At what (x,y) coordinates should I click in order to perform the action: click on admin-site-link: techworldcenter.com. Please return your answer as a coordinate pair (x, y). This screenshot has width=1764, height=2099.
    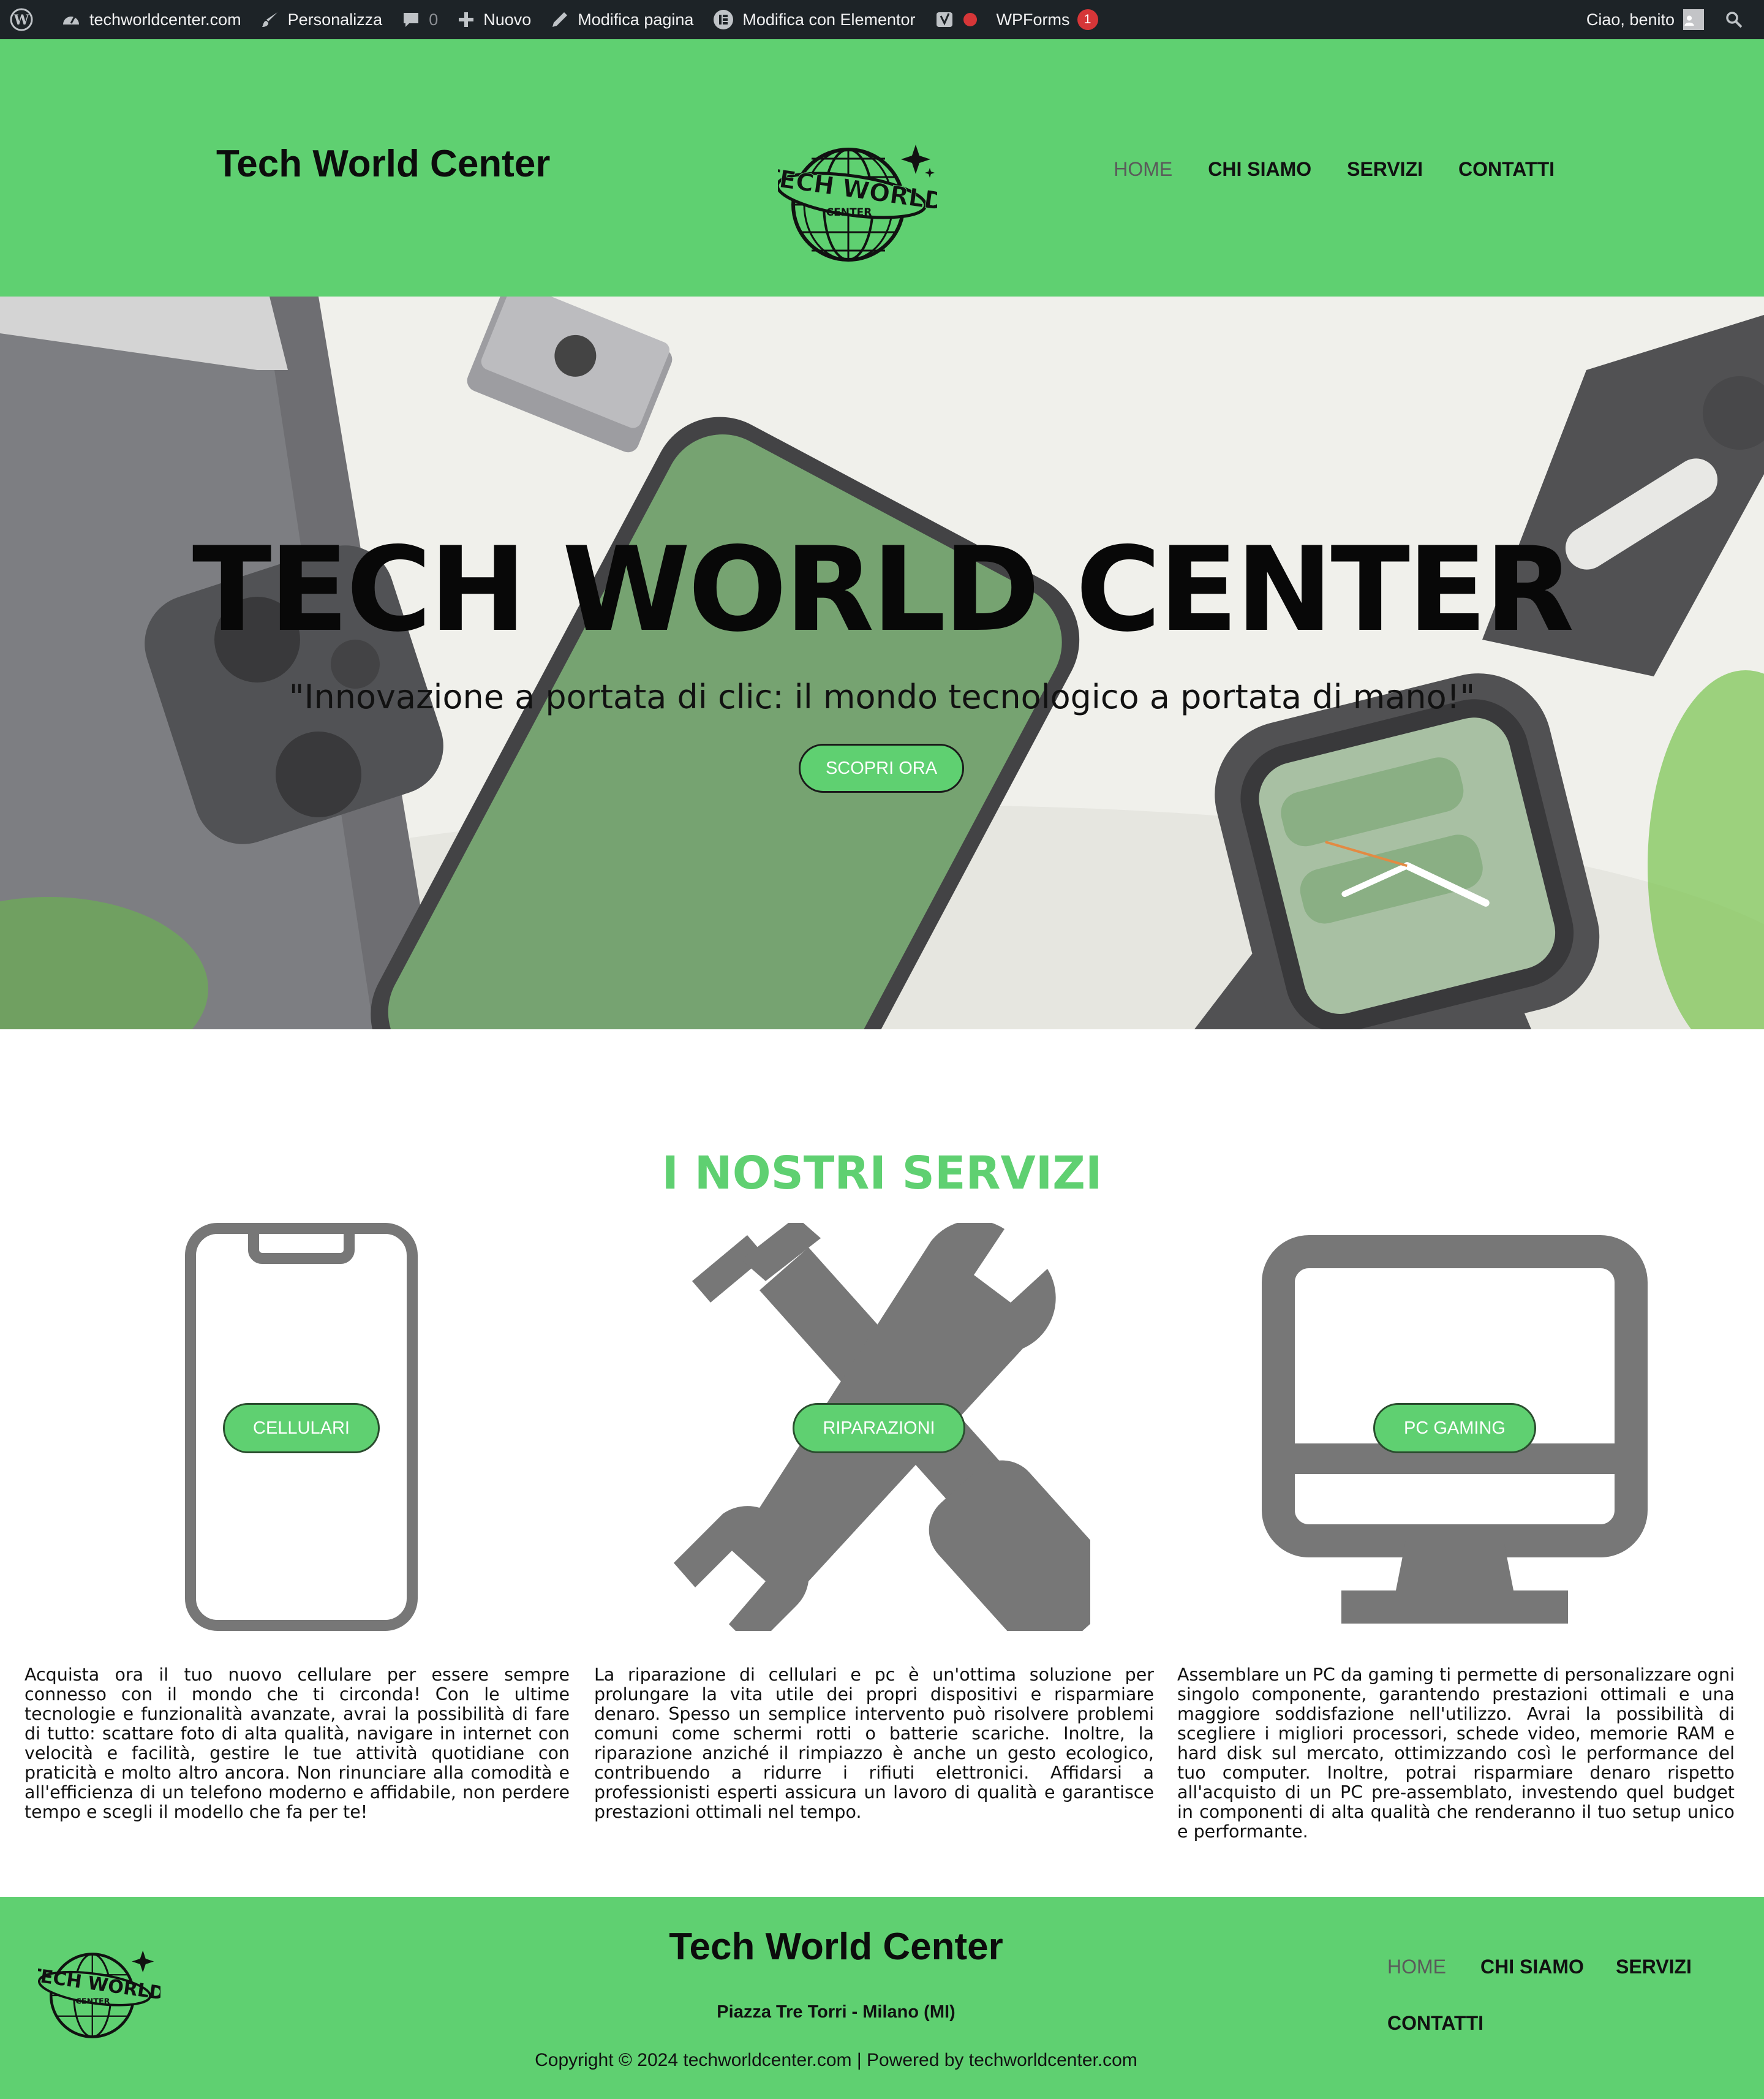
    Looking at the image, I should click on (151, 19).